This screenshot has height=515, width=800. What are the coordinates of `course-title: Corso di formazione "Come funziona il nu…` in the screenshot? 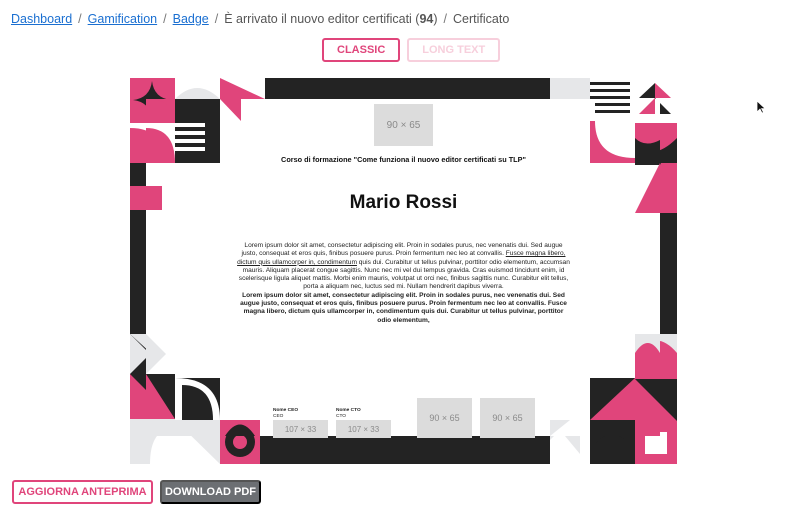 It's located at (403, 159).